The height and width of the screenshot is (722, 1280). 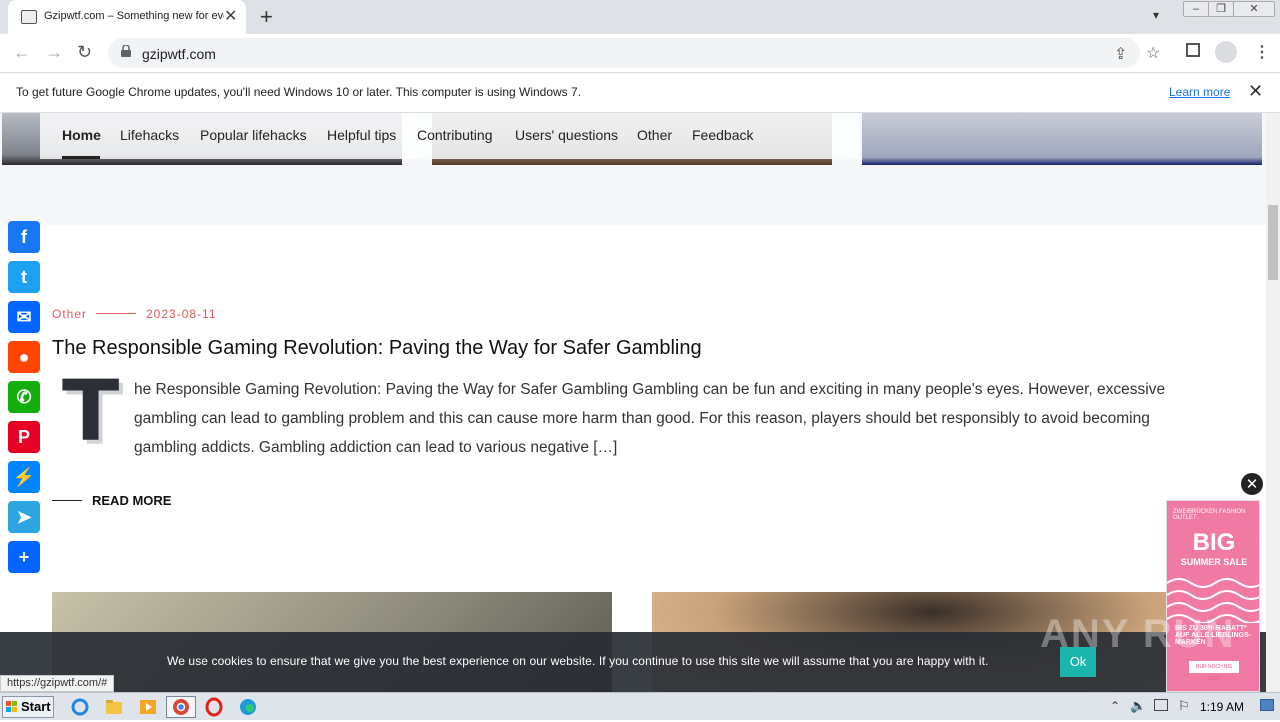 What do you see at coordinates (22, 52) in the screenshot?
I see `back-icon: ←` at bounding box center [22, 52].